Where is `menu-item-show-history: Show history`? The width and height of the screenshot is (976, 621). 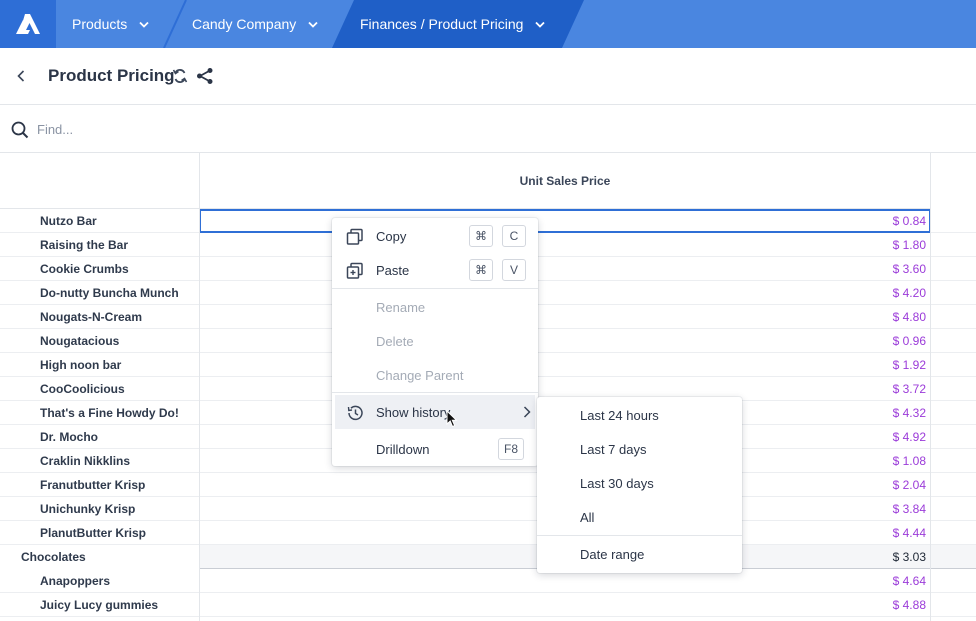 menu-item-show-history: Show history is located at coordinates (435, 412).